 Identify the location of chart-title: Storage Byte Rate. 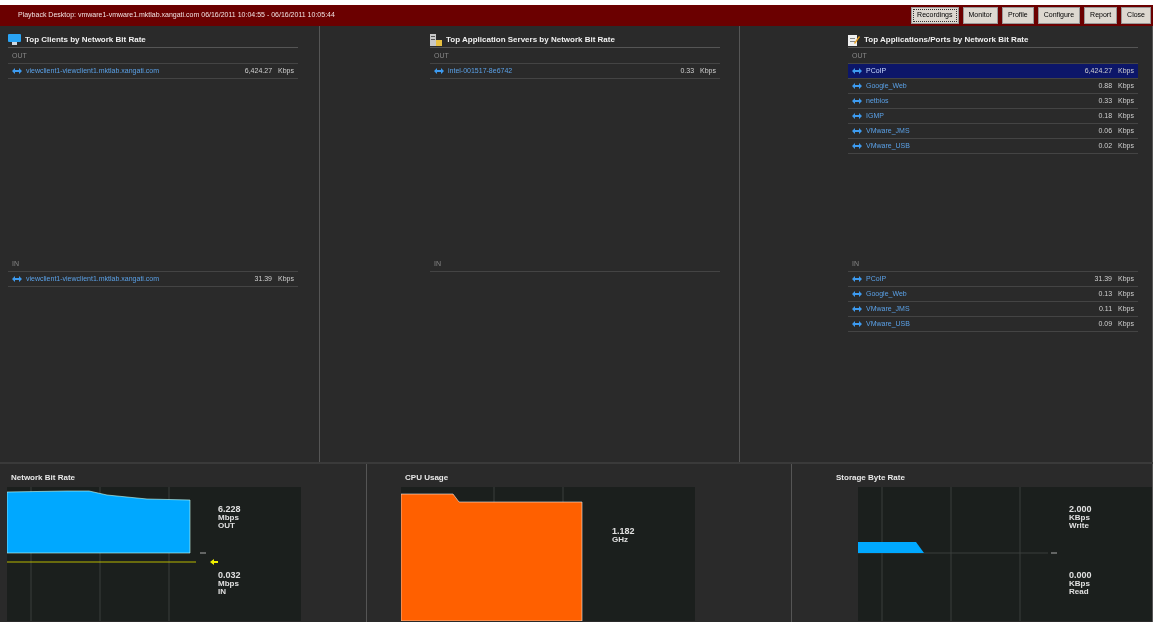
(870, 478).